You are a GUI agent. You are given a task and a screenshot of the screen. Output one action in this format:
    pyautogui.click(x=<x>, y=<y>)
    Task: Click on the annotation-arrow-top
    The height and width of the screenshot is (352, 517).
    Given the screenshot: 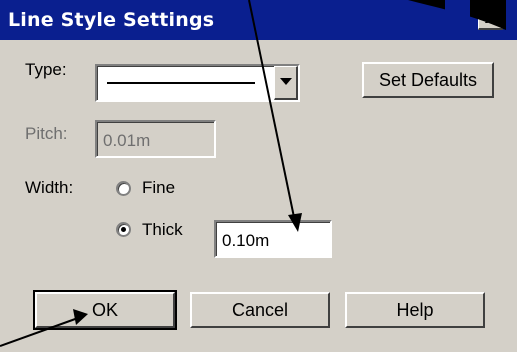 What is the action you would take?
    pyautogui.click(x=272, y=111)
    